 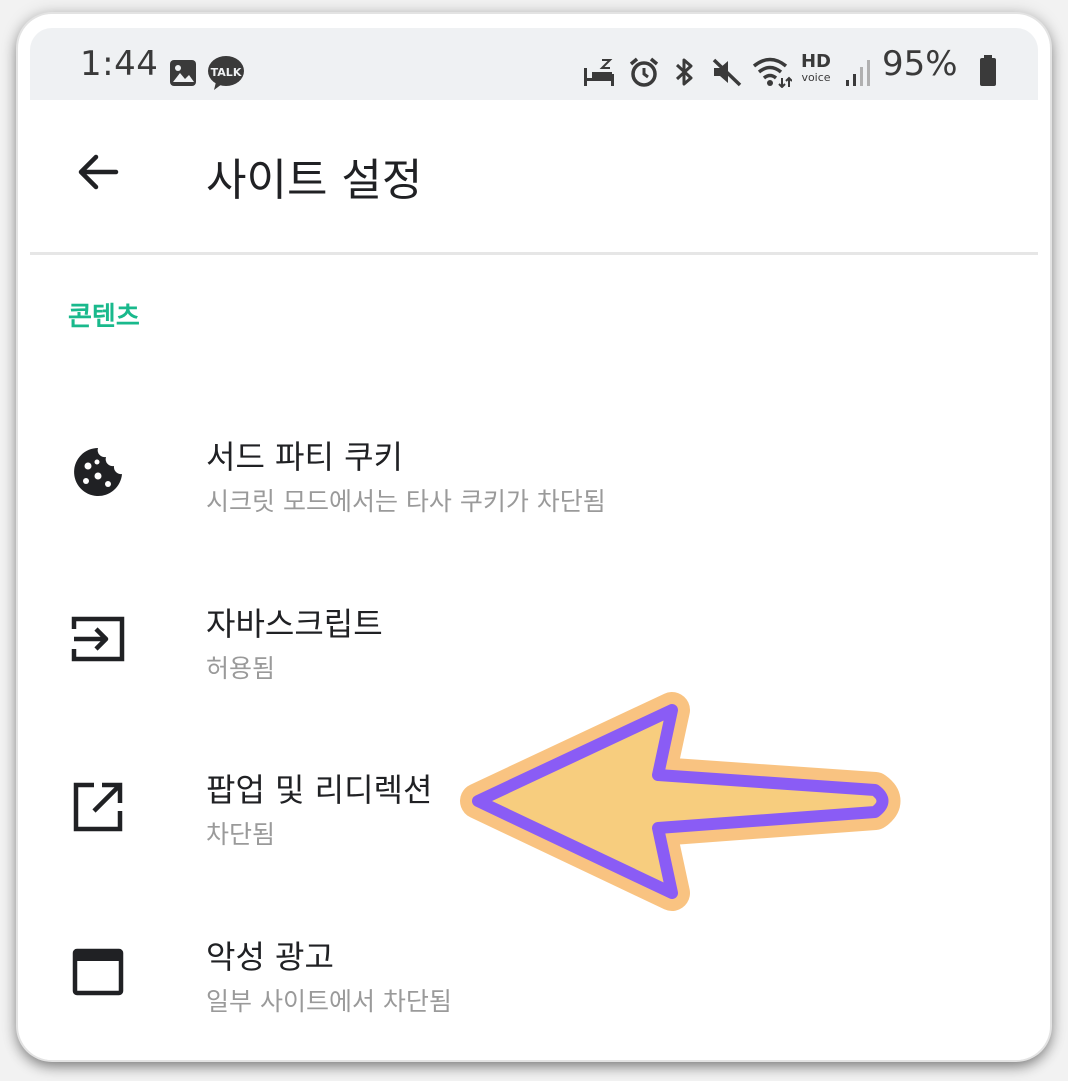 I want to click on kakaotalk-icon: TALK, so click(x=226, y=73).